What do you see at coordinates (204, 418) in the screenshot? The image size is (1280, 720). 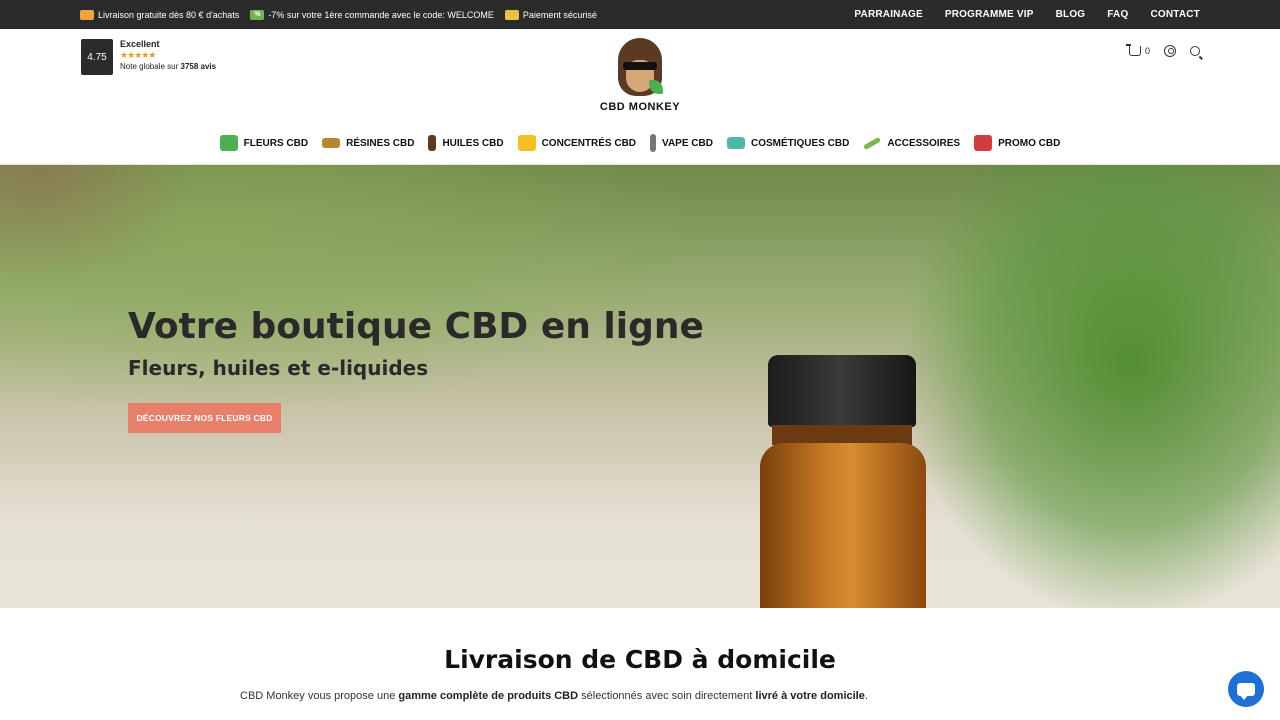 I see `discover-flowers-button: DÉCOUVREZ NOS FLEURS CBD` at bounding box center [204, 418].